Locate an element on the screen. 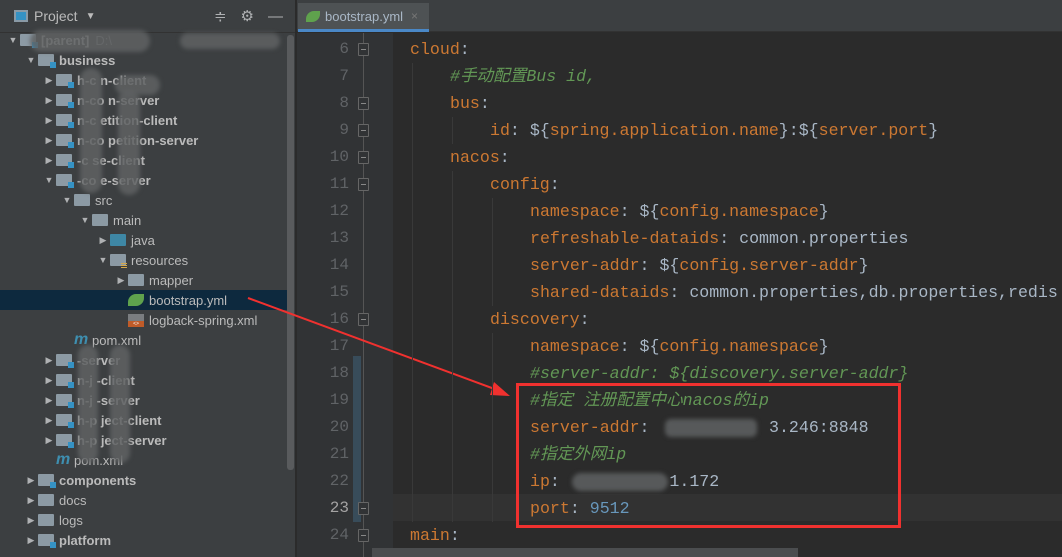 Image resolution: width=1062 pixels, height=557 pixels. line-number: 21 is located at coordinates (339, 454).